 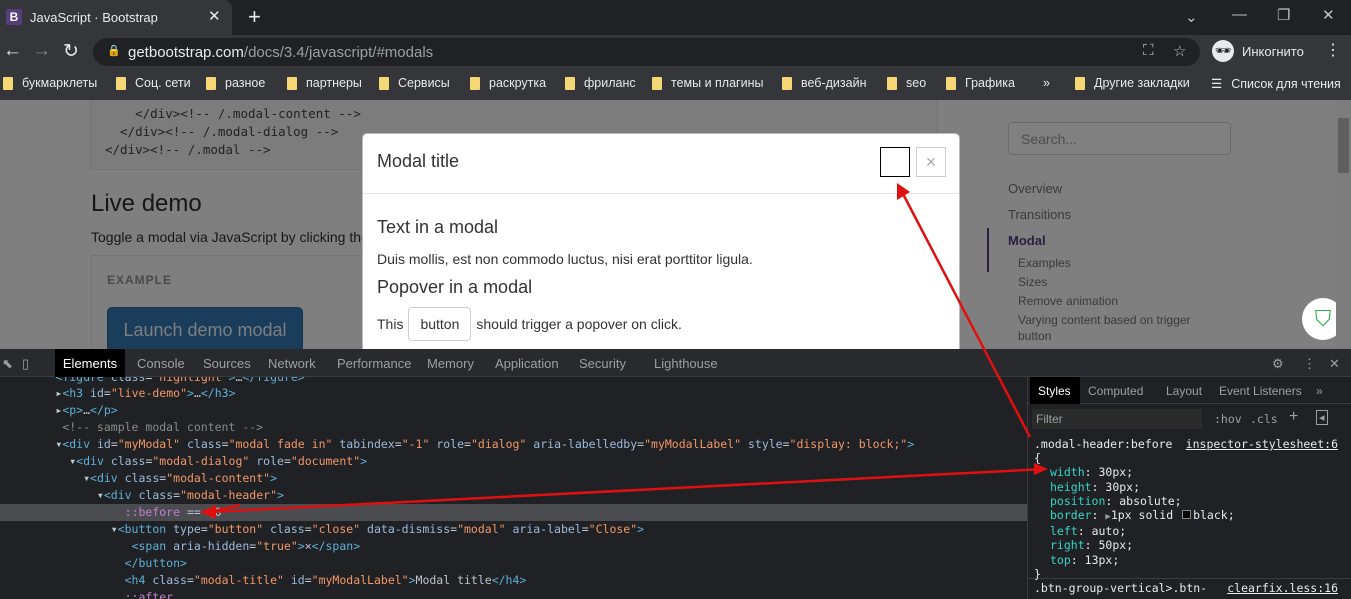 What do you see at coordinates (513, 410) in the screenshot?
I see `dom-node: ▸<p>…</p>` at bounding box center [513, 410].